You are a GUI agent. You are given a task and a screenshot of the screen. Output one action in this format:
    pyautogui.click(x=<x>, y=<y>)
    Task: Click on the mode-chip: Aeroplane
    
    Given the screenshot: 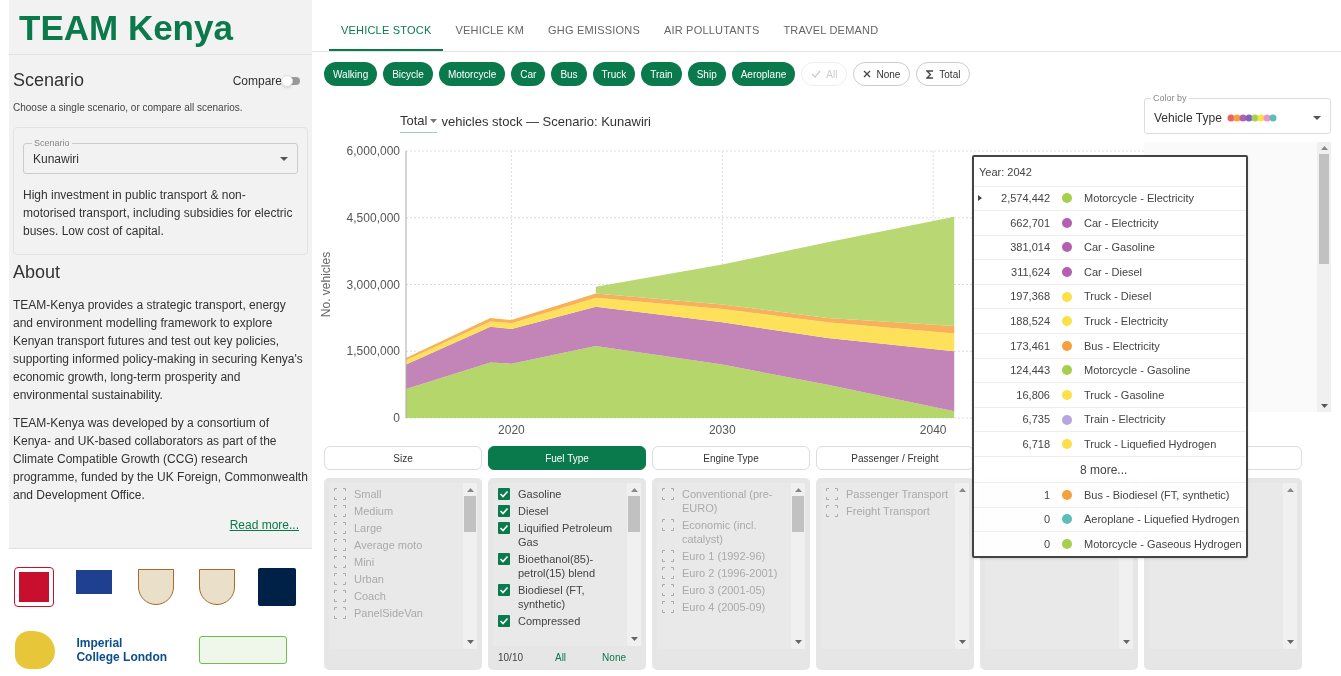 What is the action you would take?
    pyautogui.click(x=763, y=74)
    